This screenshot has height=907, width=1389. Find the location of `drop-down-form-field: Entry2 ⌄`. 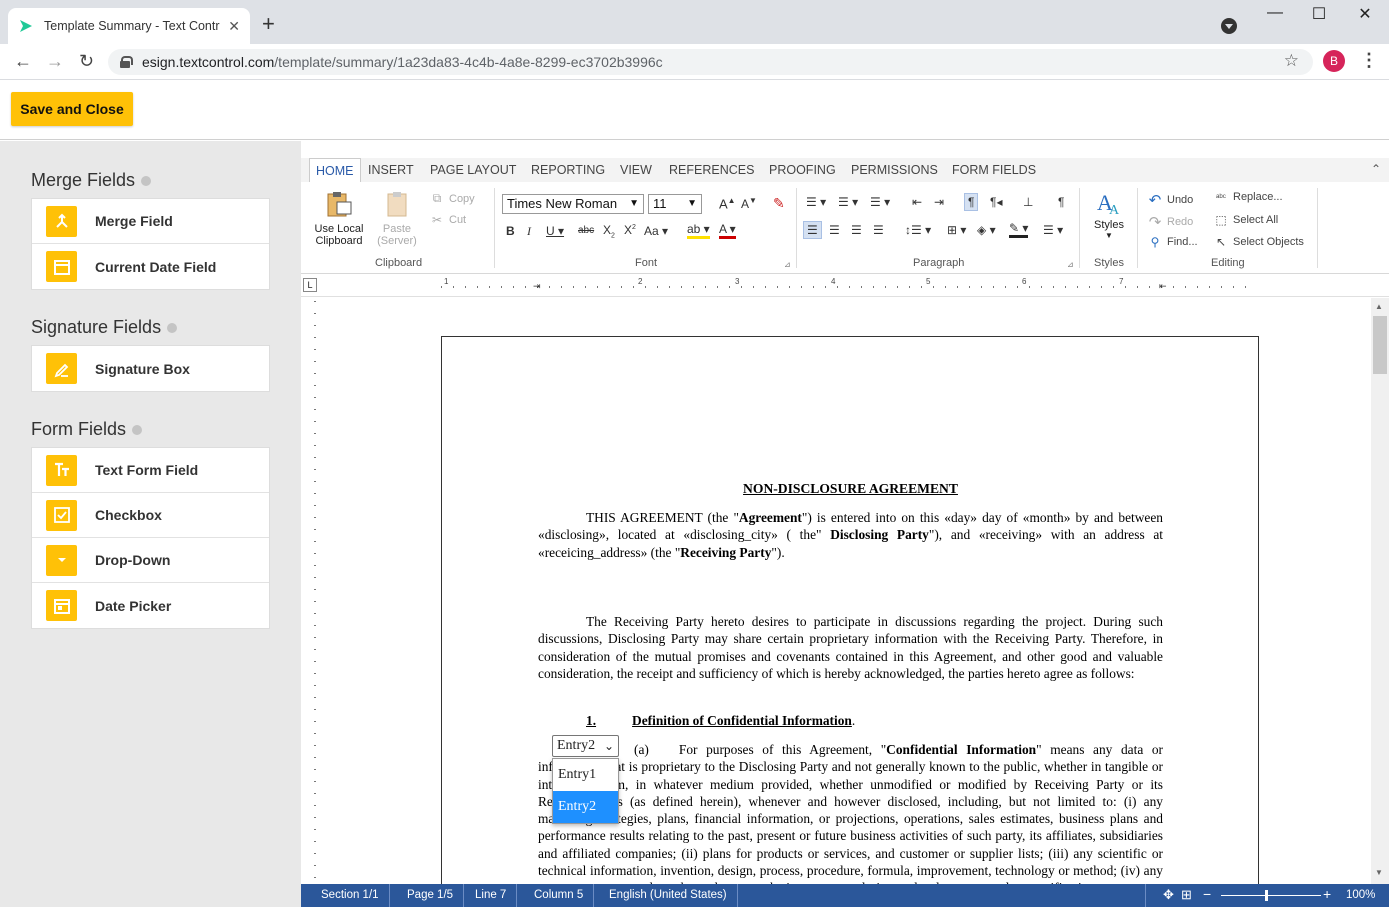

drop-down-form-field: Entry2 ⌄ is located at coordinates (585, 746).